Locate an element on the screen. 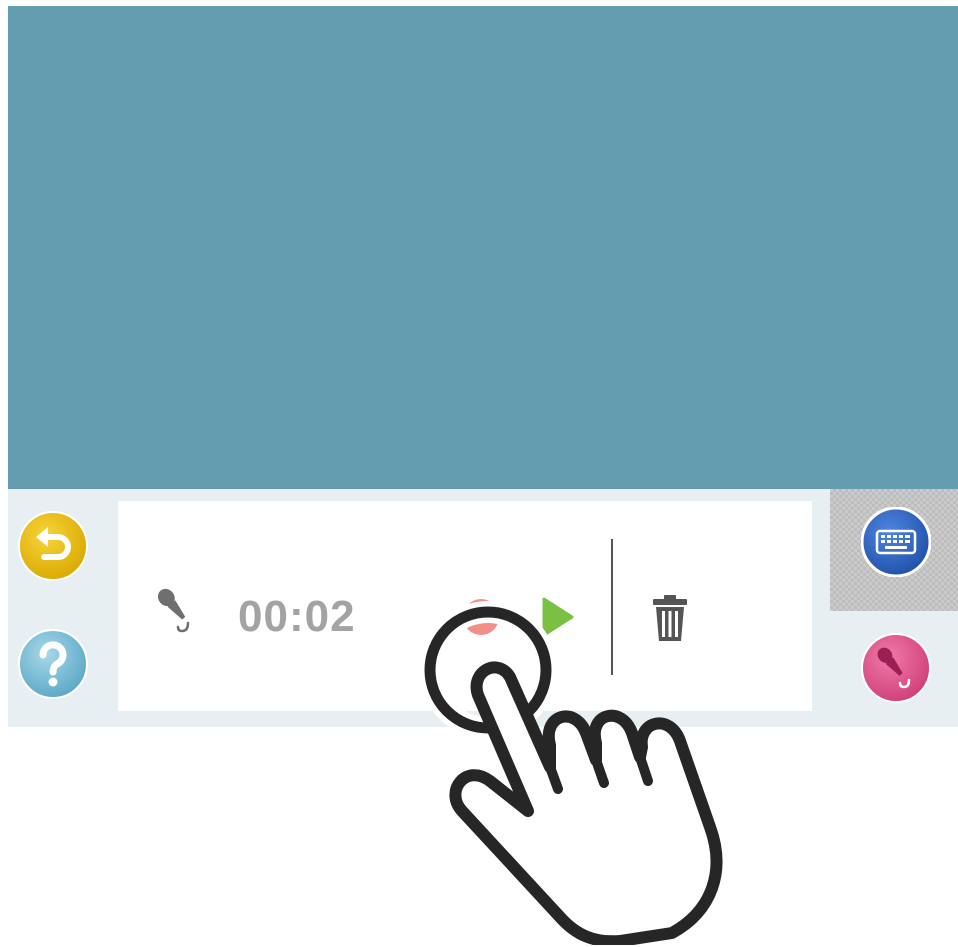  play-triangle-icon is located at coordinates (558, 617).